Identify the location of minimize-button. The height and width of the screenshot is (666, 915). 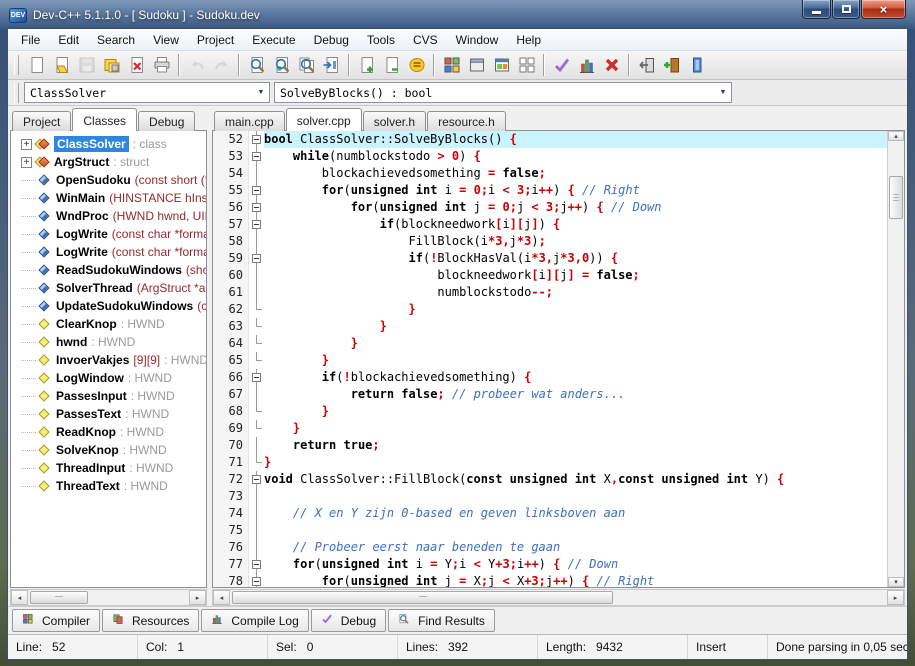
(816, 9).